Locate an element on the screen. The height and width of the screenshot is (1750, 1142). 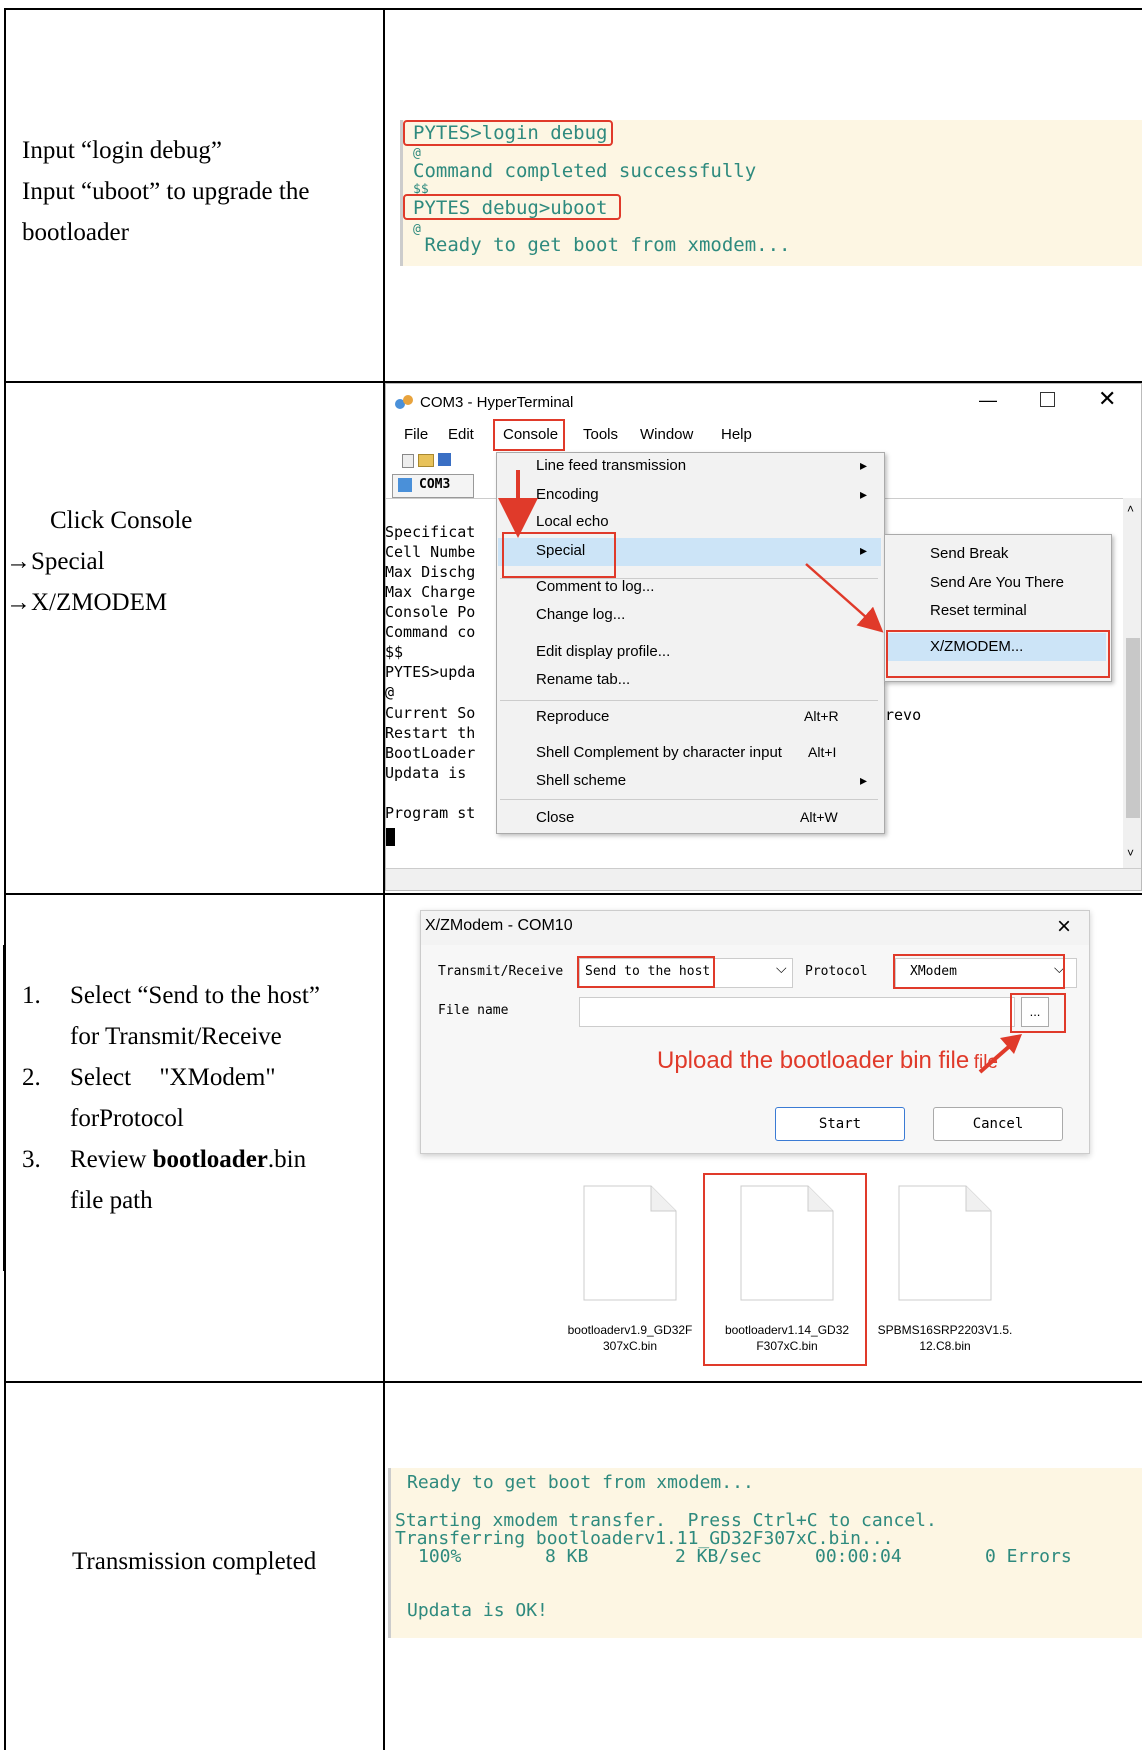
step-text-post: .bin is located at coordinates (287, 1159).